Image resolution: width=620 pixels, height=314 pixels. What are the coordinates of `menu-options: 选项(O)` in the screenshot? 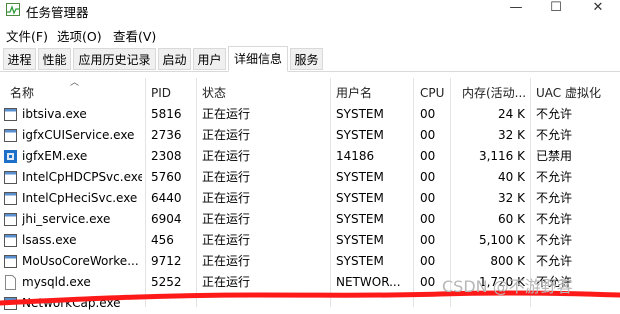 It's located at (79, 35).